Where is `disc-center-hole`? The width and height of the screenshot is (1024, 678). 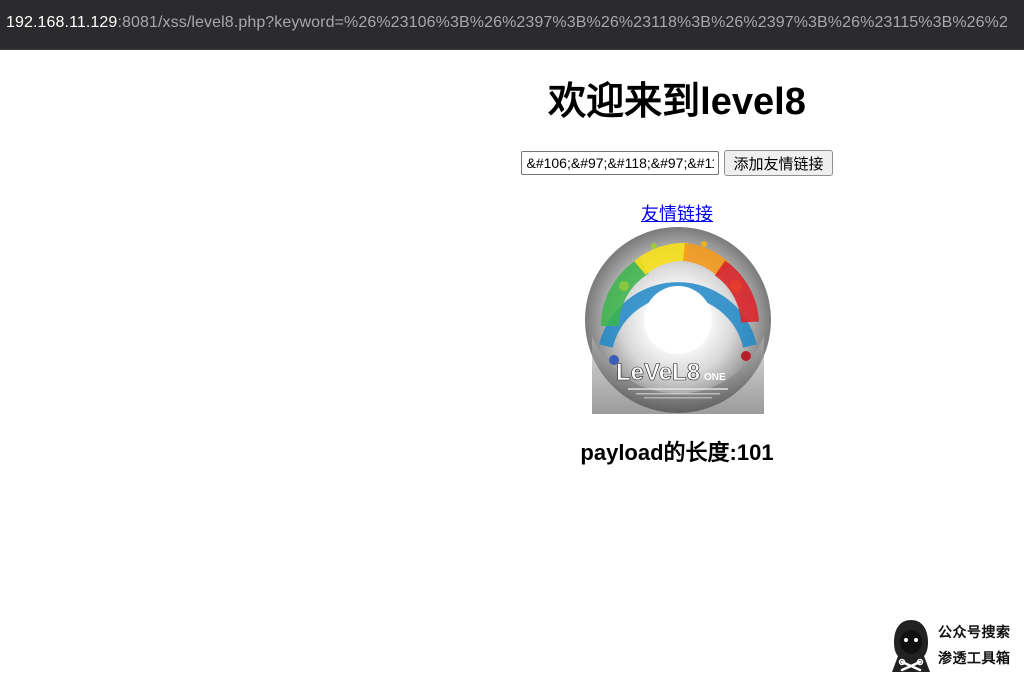 disc-center-hole is located at coordinates (678, 320).